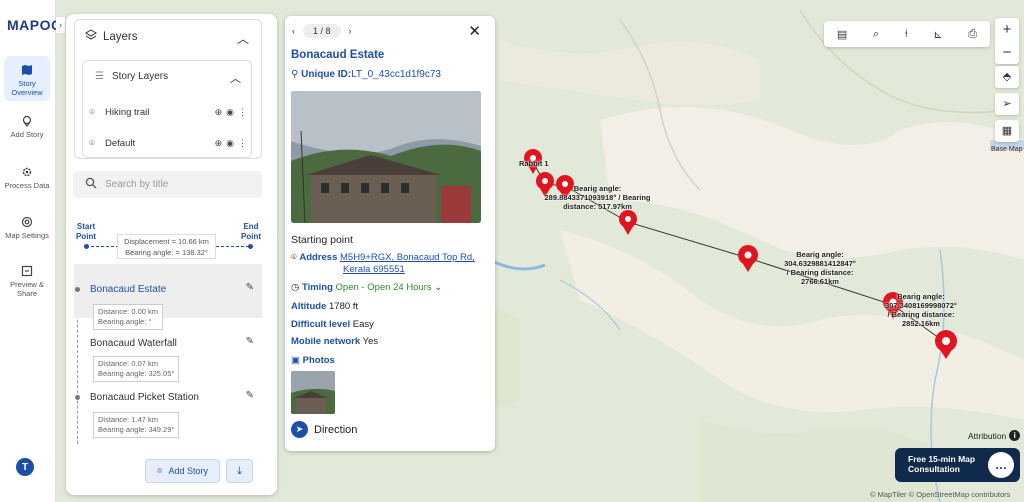  I want to click on stop-bearing: Bearing angle: 349.29°, so click(136, 429).